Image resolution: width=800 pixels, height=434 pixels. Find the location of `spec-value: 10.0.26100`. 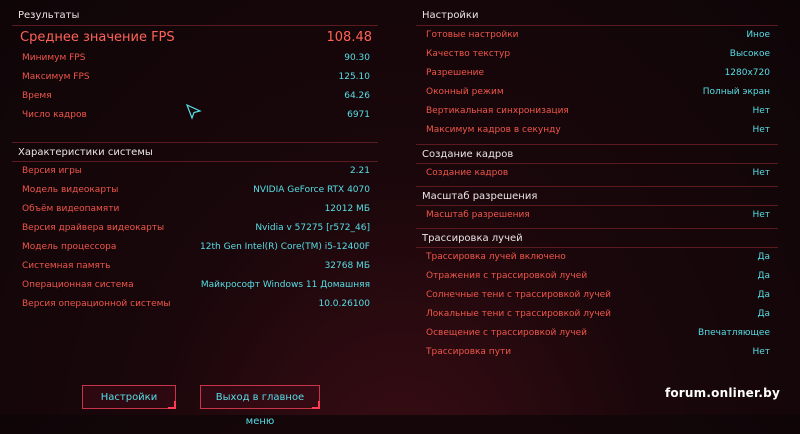

spec-value: 10.0.26100 is located at coordinates (344, 304).